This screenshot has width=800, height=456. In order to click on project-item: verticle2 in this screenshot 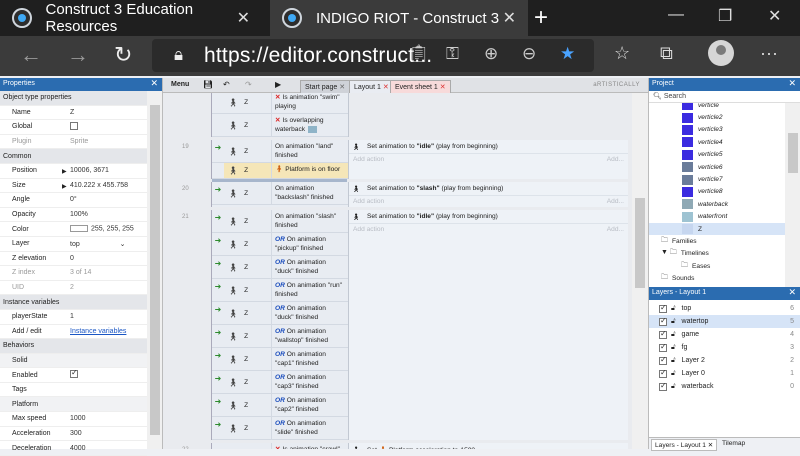, I will do `click(724, 117)`.